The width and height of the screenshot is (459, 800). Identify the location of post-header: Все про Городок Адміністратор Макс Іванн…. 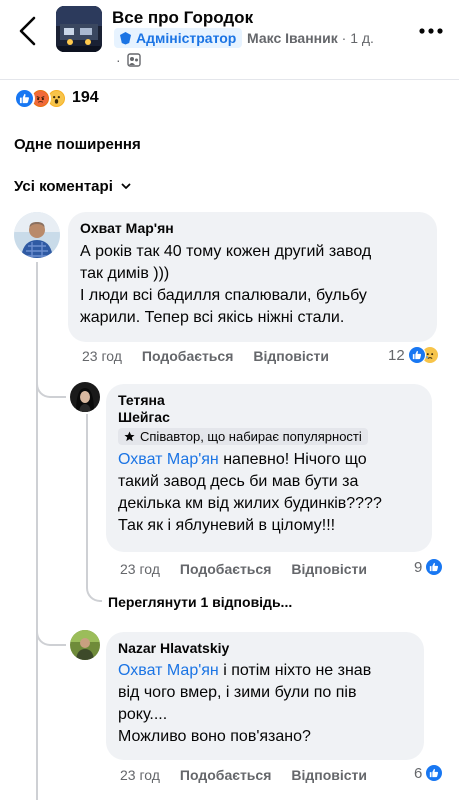
(229, 40).